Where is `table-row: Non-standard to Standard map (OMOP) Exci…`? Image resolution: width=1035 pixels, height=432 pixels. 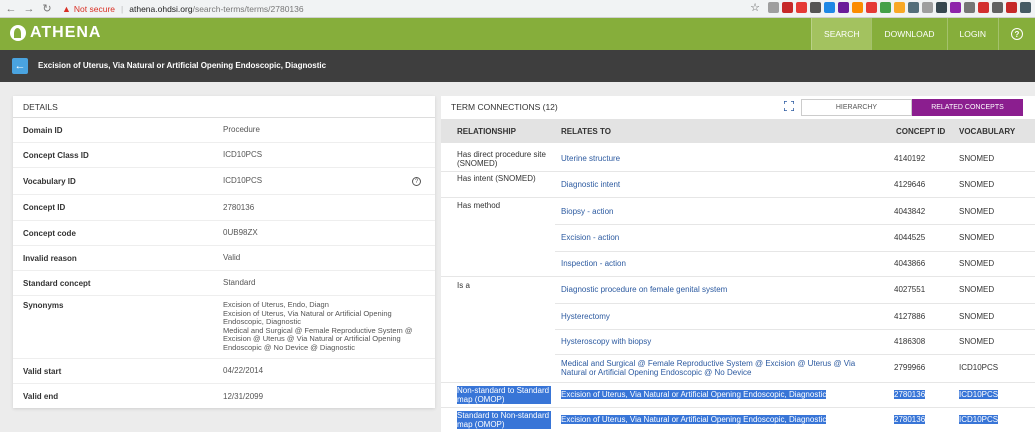 table-row: Non-standard to Standard map (OMOP) Exci… is located at coordinates (738, 395).